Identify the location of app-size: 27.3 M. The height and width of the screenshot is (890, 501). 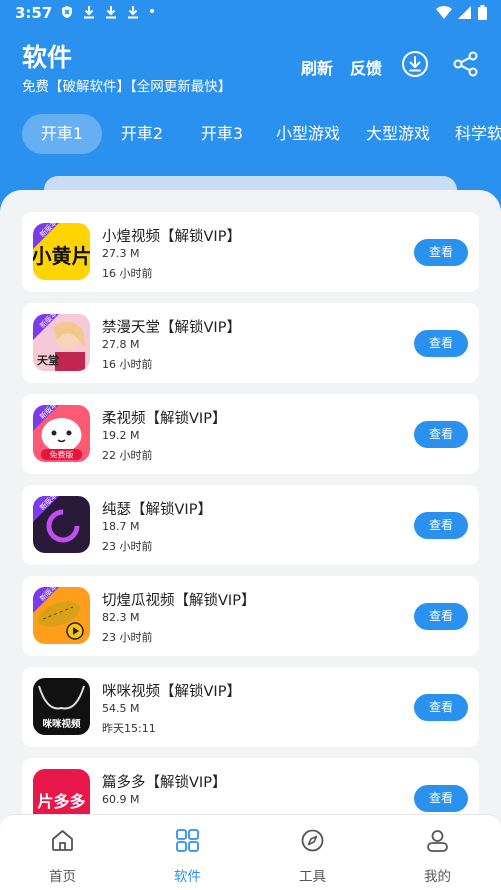
(121, 253).